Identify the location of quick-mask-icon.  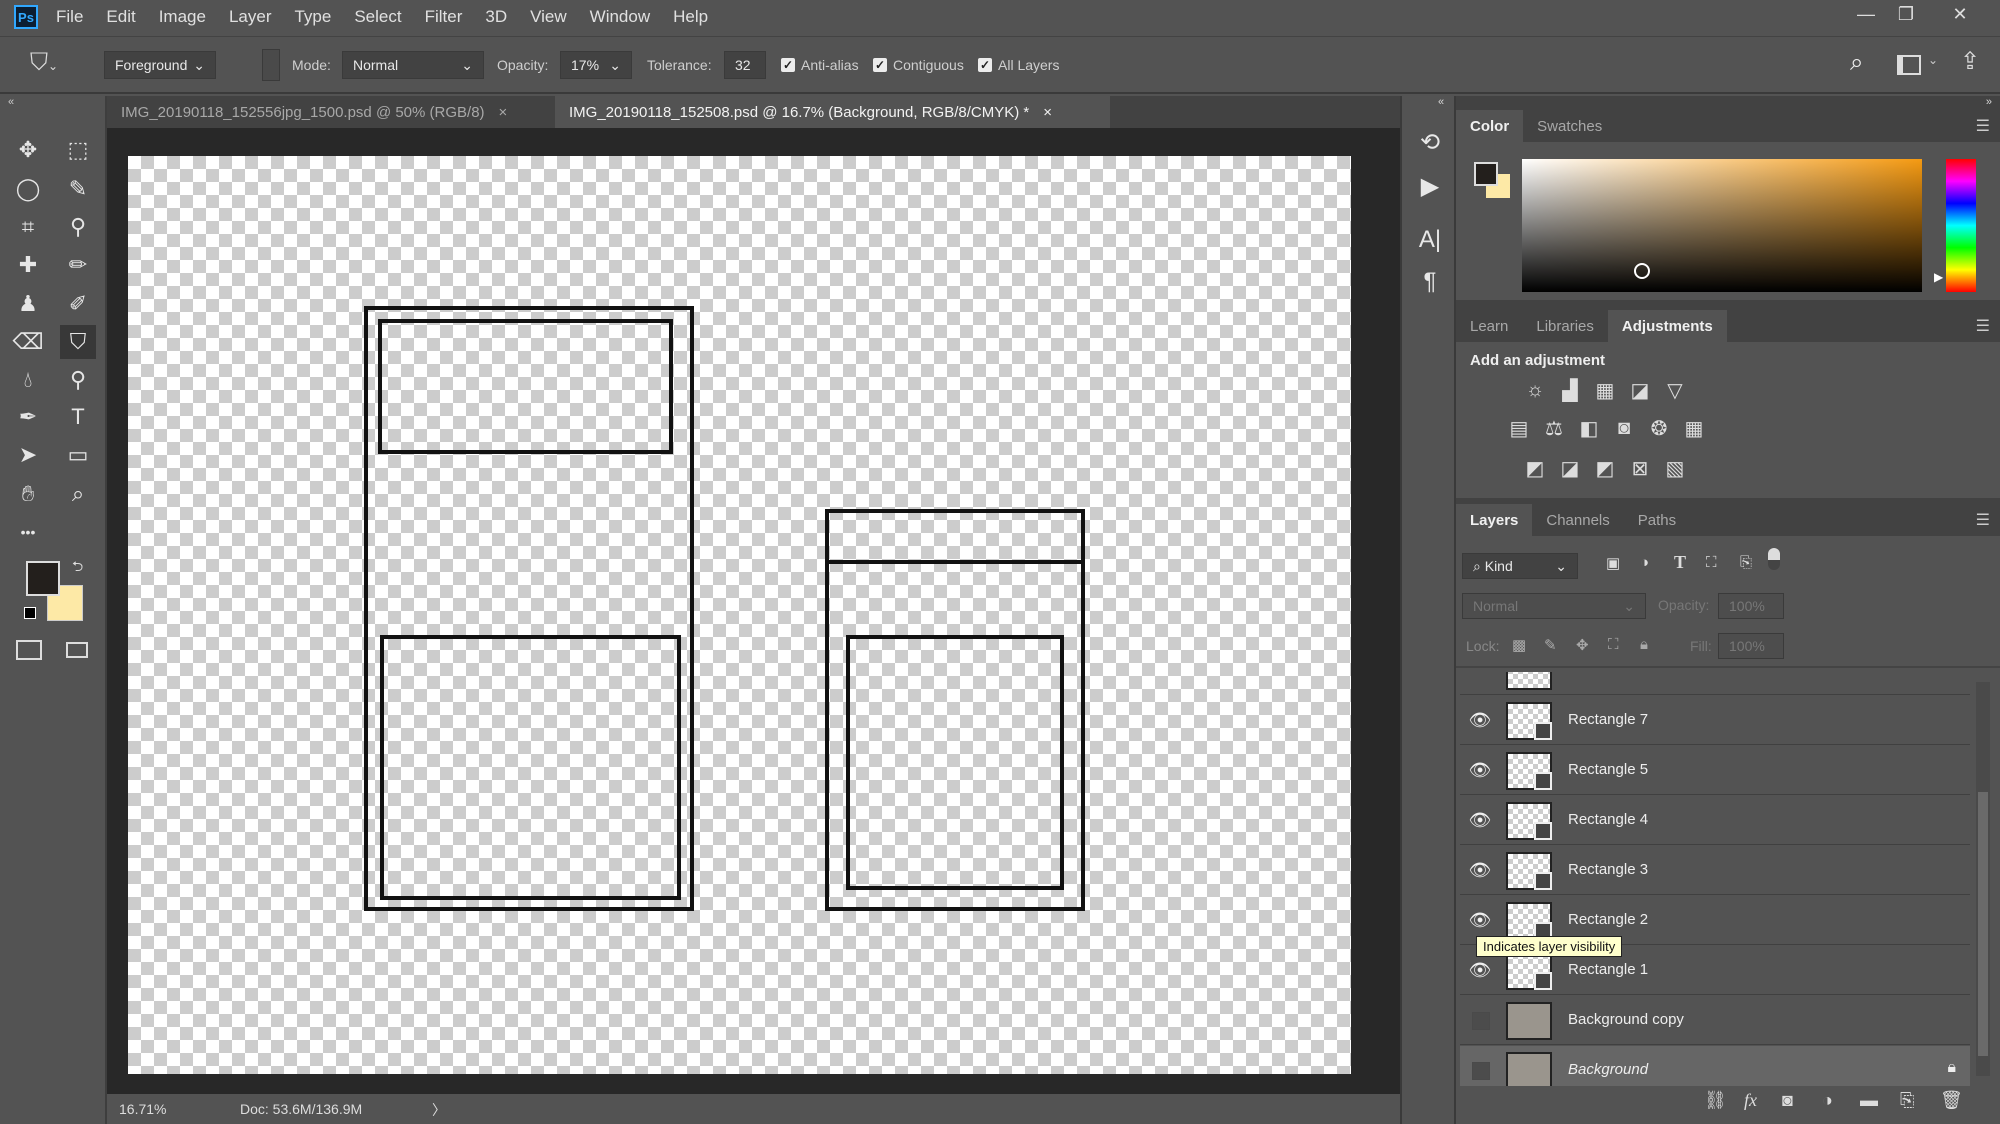
(29, 650).